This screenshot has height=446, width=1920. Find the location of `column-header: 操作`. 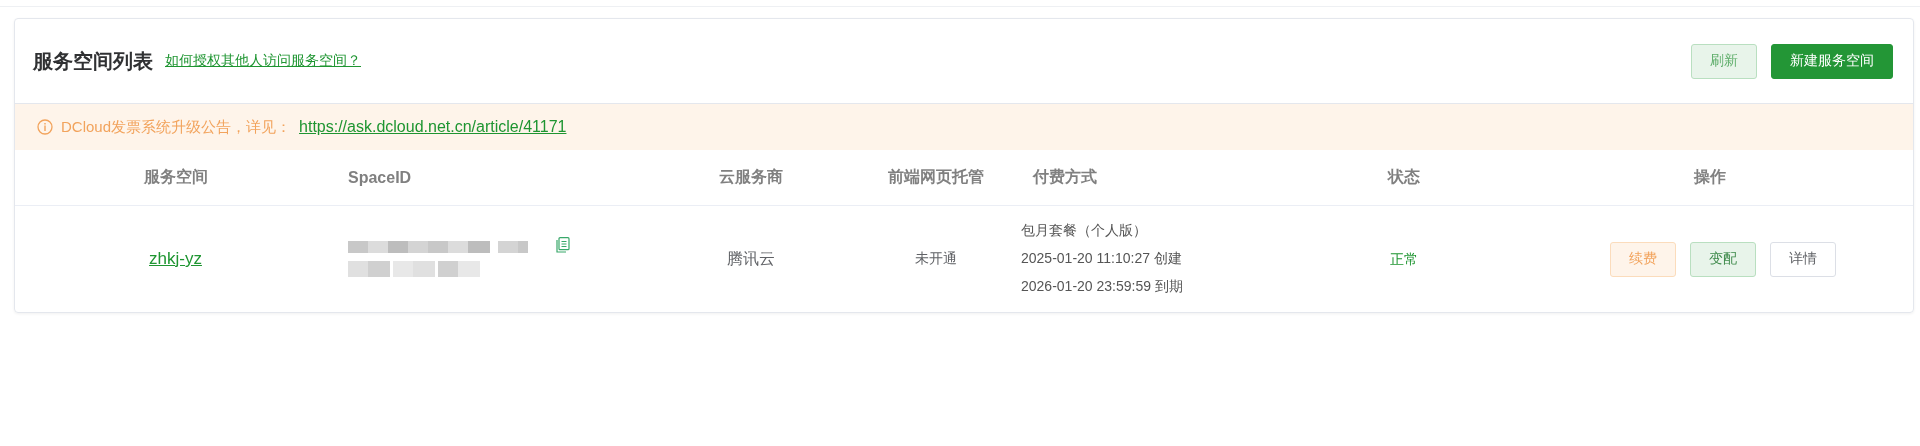

column-header: 操作 is located at coordinates (1709, 177).